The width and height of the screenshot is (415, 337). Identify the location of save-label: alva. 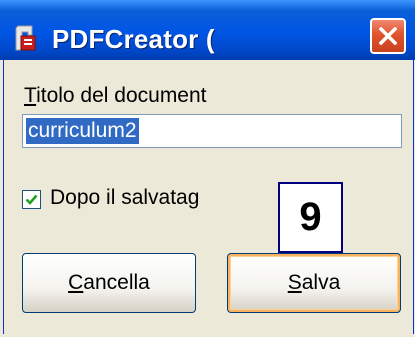
(321, 282).